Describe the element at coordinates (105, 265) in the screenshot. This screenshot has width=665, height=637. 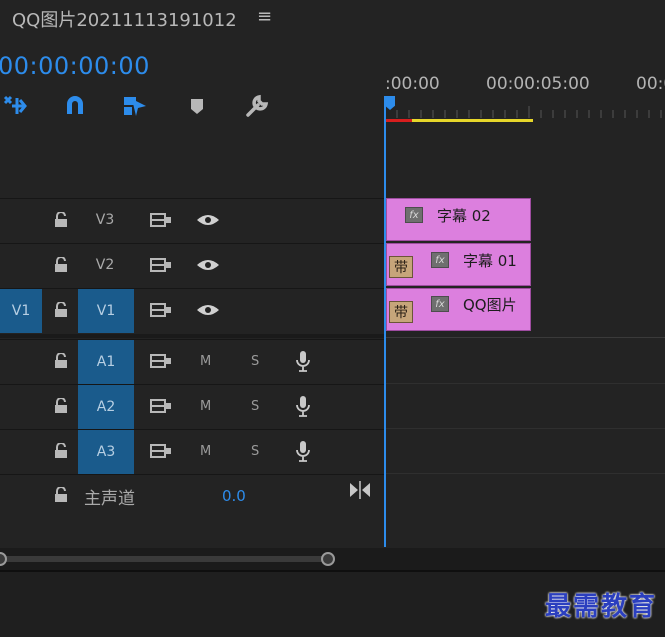
I see `track-label-v2: V2` at that location.